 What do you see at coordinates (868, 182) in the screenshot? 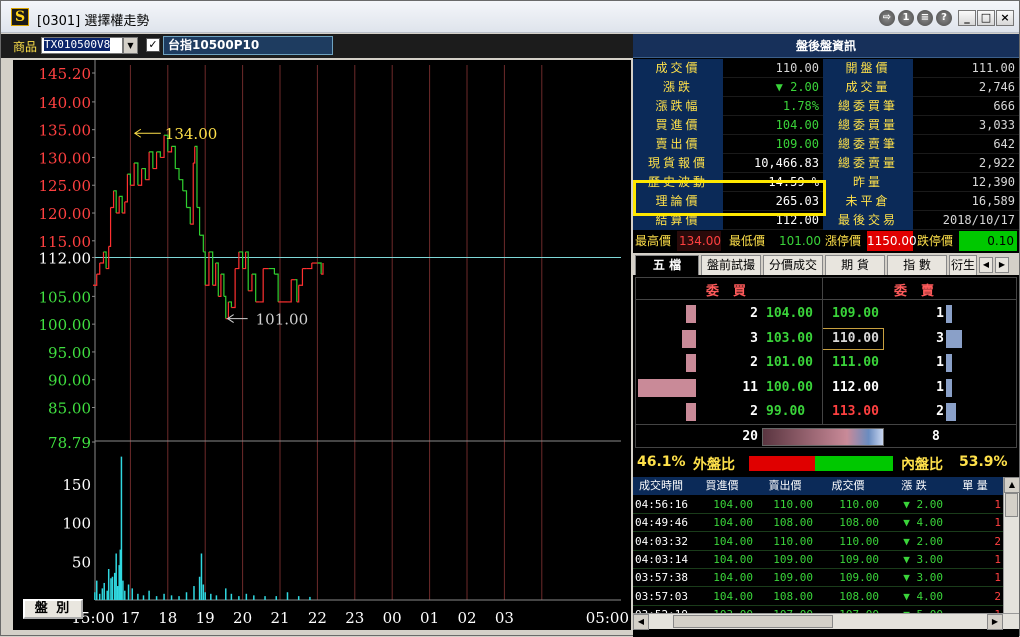
I see `quote-label: 昨量` at bounding box center [868, 182].